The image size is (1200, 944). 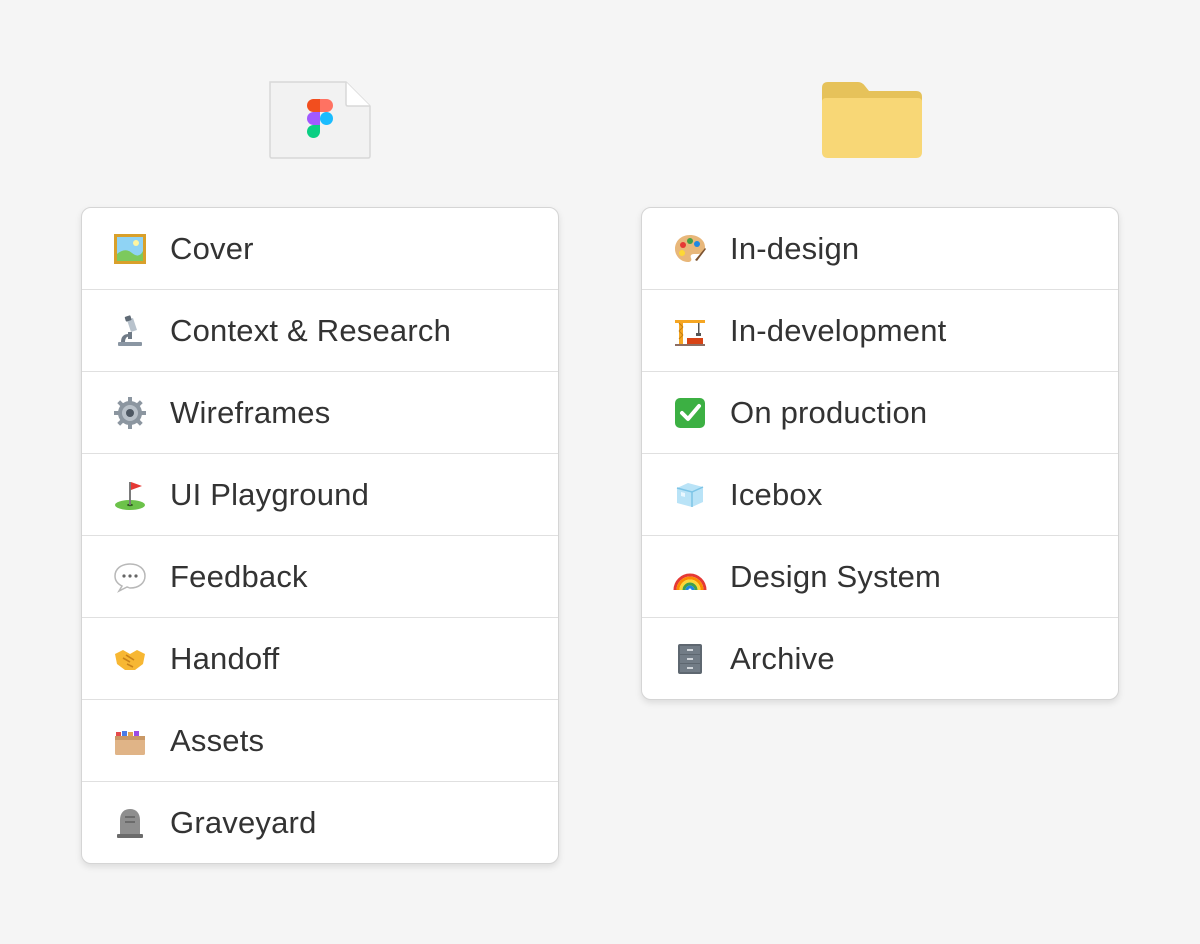 What do you see at coordinates (130, 577) in the screenshot?
I see `speech-balloon-icon` at bounding box center [130, 577].